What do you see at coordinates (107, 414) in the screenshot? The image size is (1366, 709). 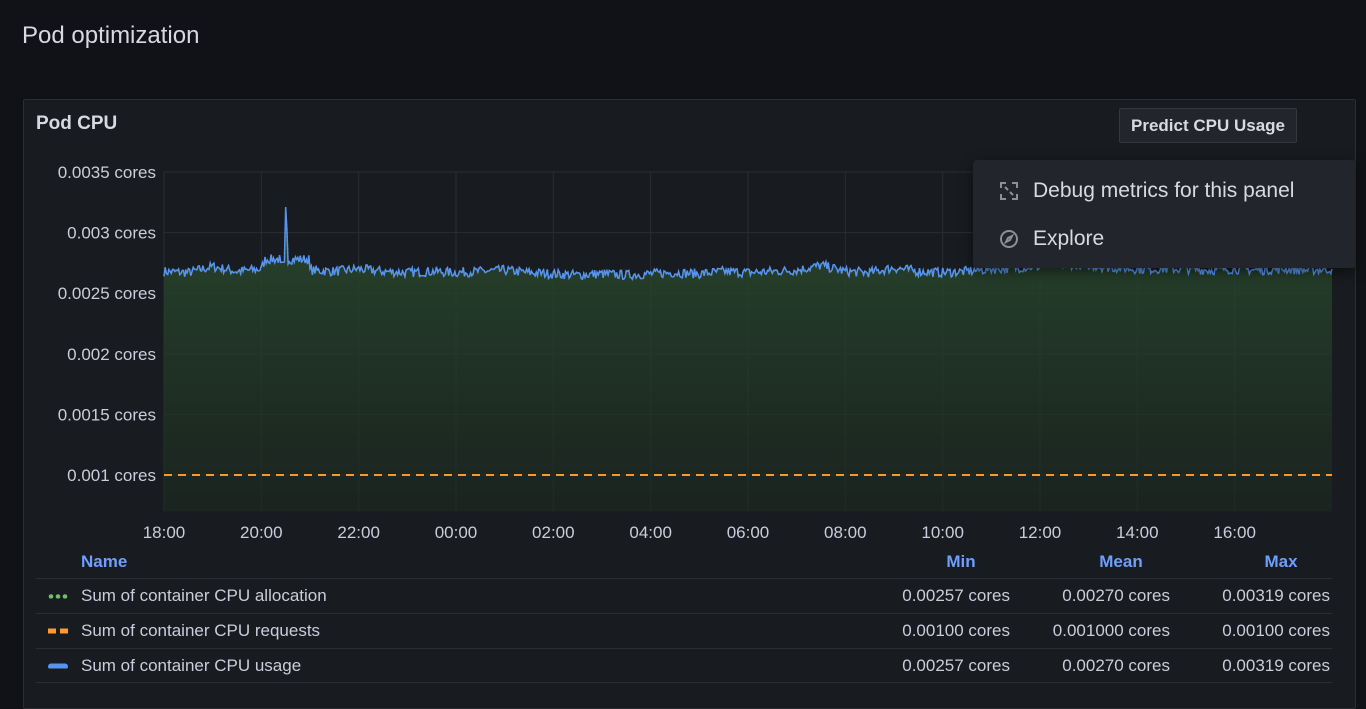 I see `y-tick-label: 0.0015 cores` at bounding box center [107, 414].